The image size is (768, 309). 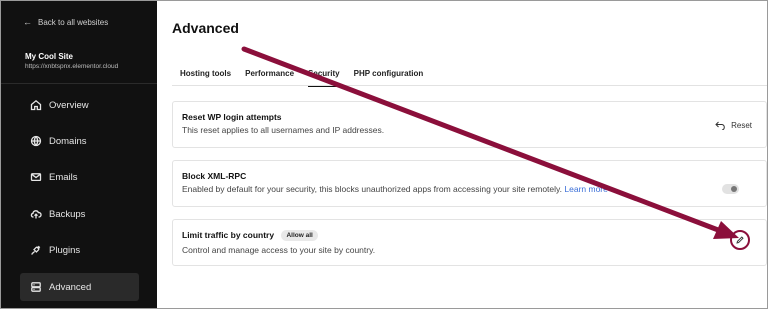 I want to click on sidebar-item-label: Plugins, so click(x=65, y=250).